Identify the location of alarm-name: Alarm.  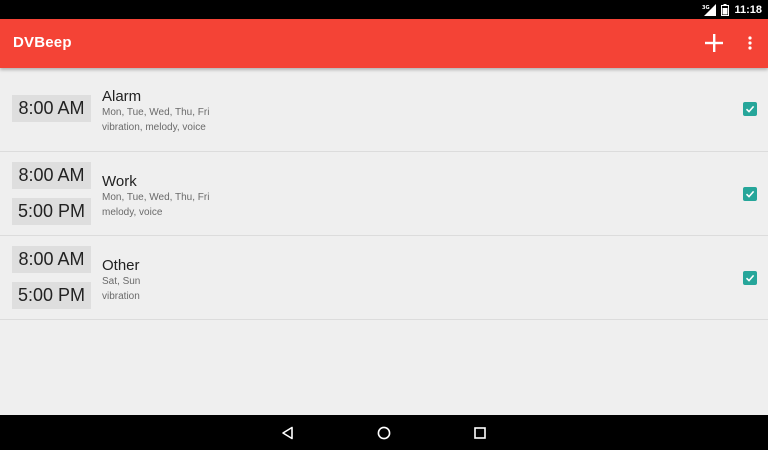
(122, 96).